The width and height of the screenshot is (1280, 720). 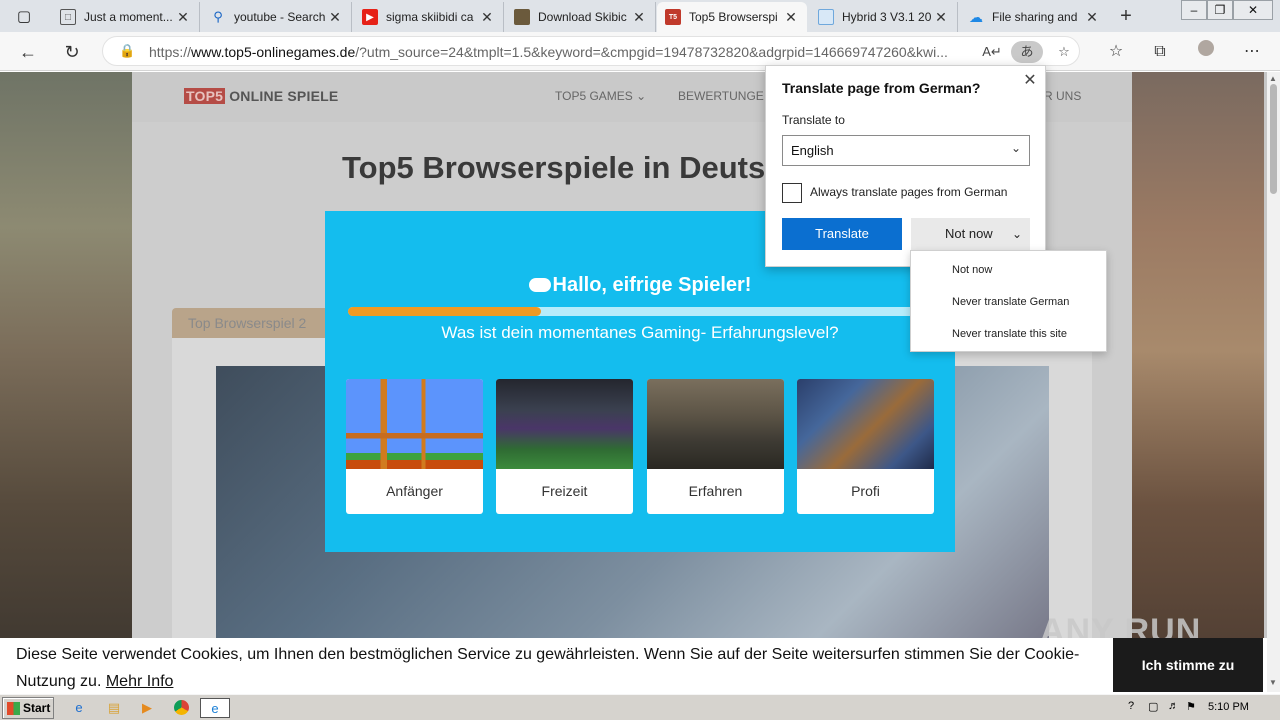 What do you see at coordinates (865, 491) in the screenshot?
I see `option-label: Profi` at bounding box center [865, 491].